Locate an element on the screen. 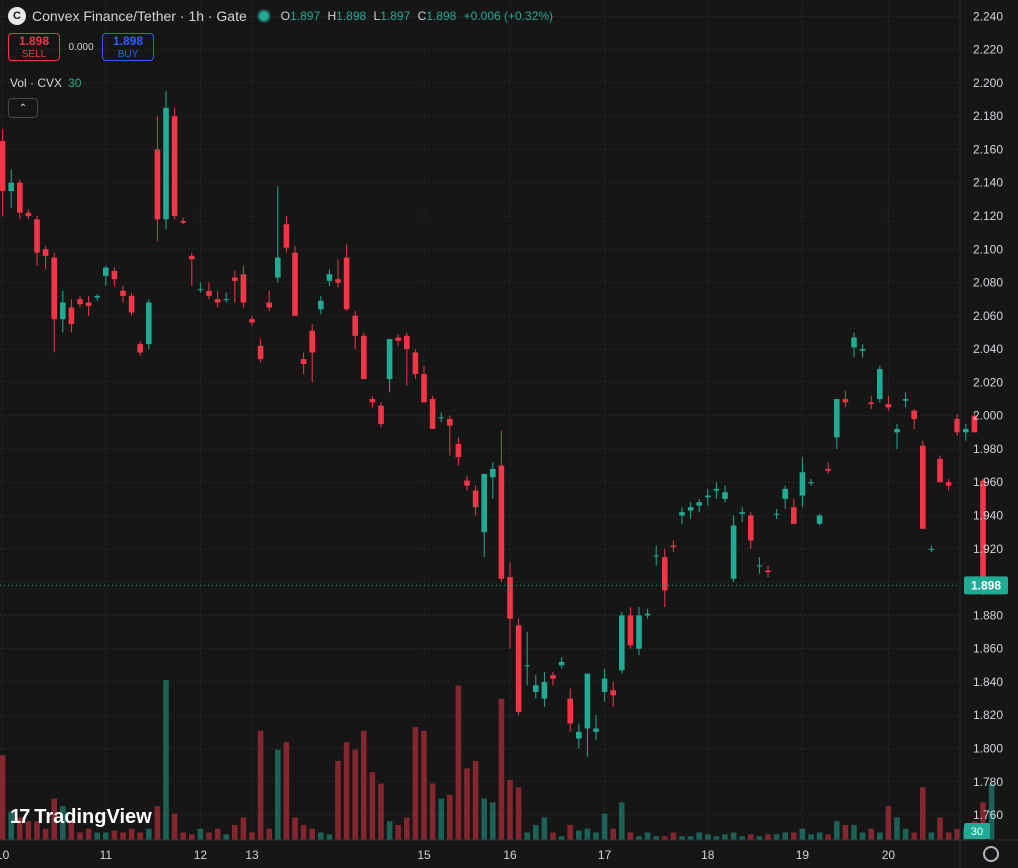  buy-button: 1.898 BUY is located at coordinates (128, 47).